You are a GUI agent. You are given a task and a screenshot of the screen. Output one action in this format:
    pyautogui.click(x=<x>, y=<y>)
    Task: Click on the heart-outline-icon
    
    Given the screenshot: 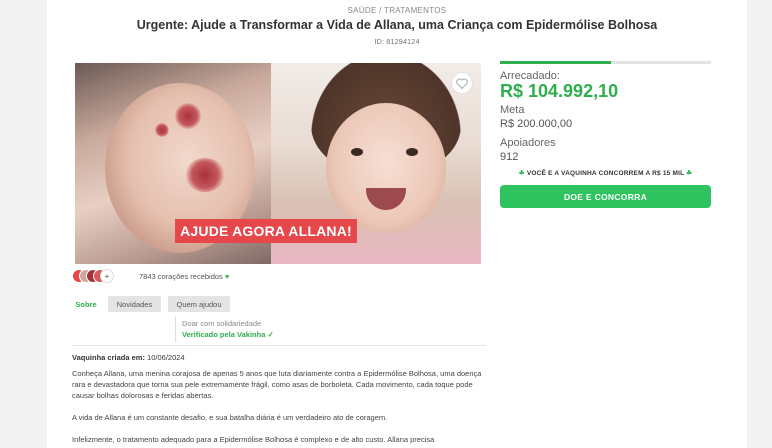 What is the action you would take?
    pyautogui.click(x=462, y=83)
    